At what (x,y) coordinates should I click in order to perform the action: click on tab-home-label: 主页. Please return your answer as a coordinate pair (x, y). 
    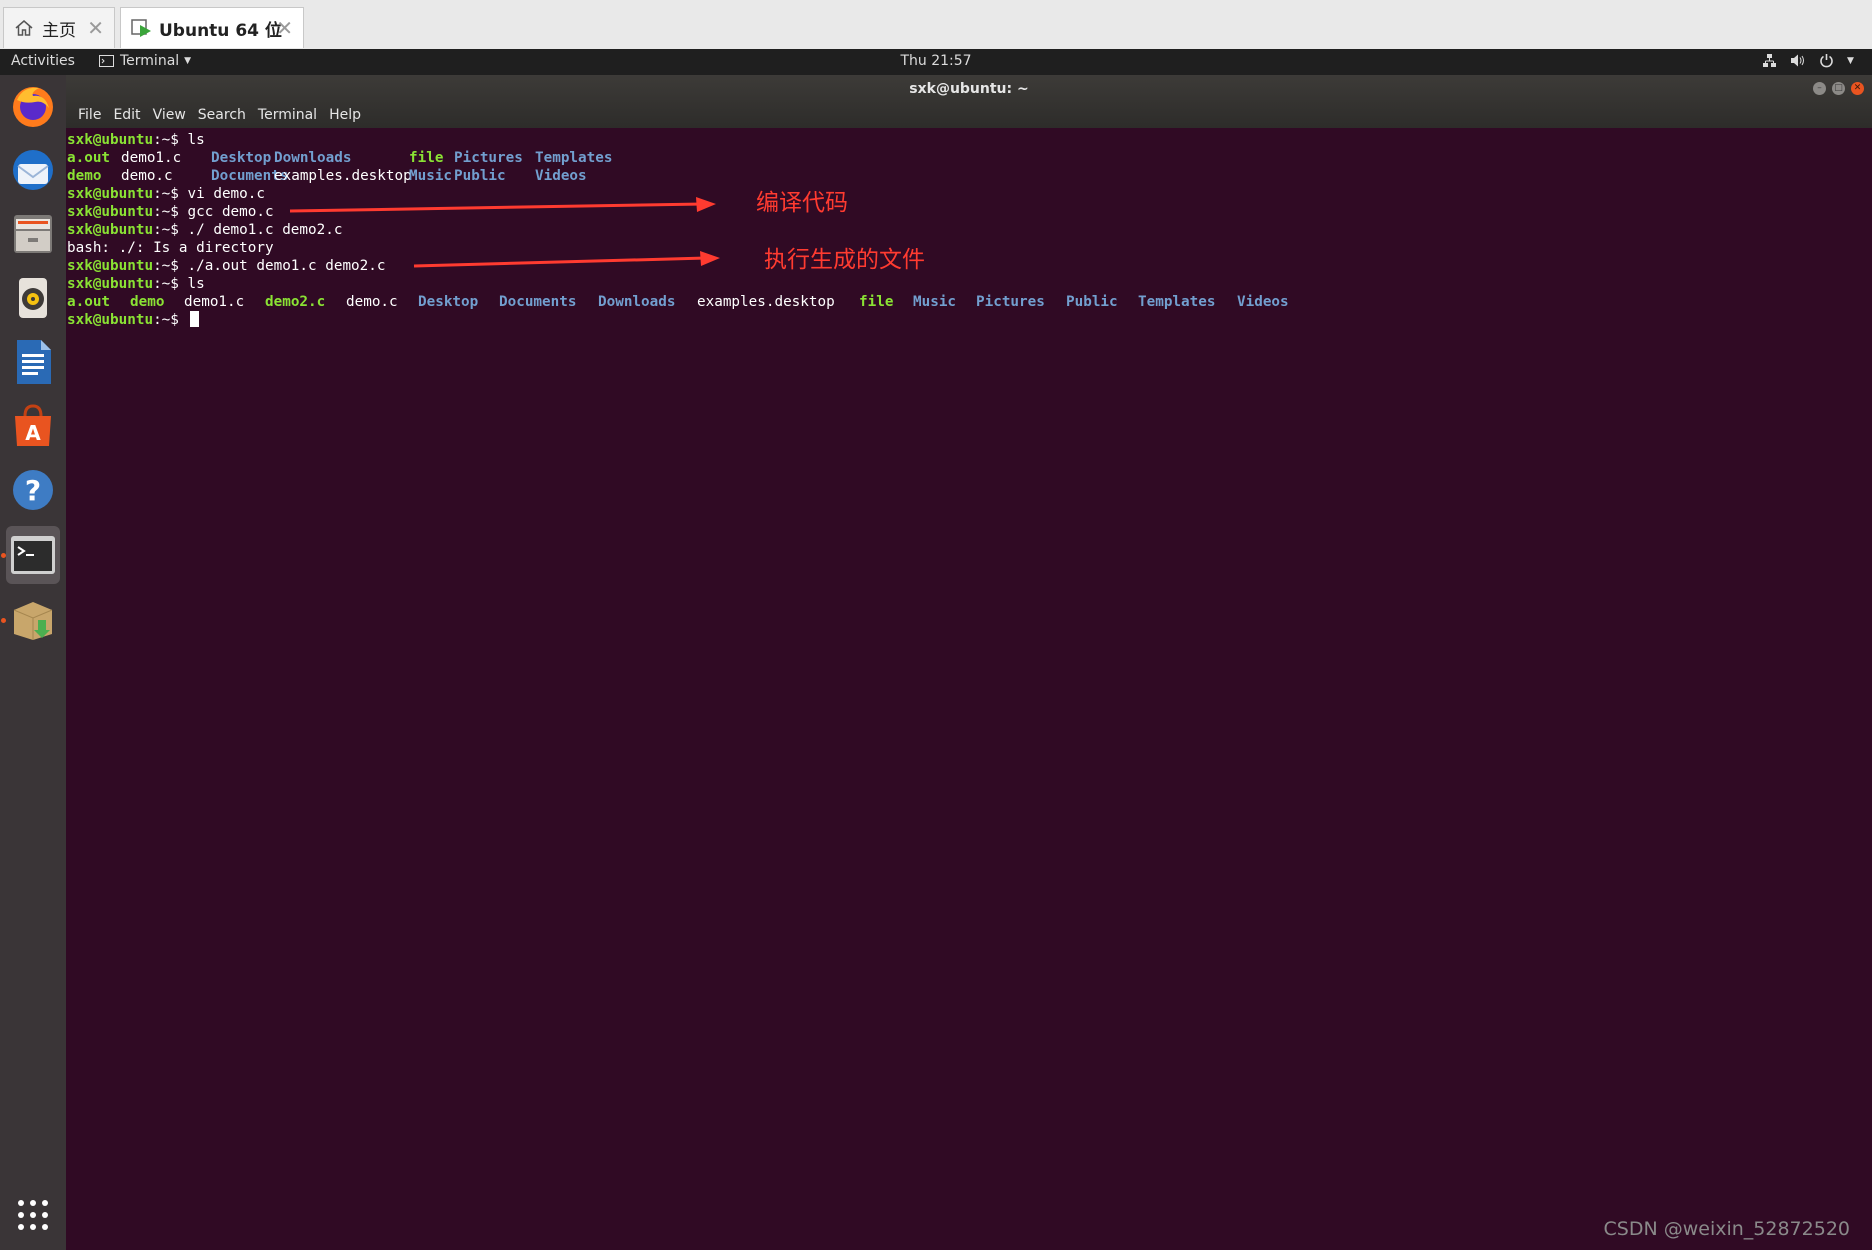
    Looking at the image, I should click on (59, 30).